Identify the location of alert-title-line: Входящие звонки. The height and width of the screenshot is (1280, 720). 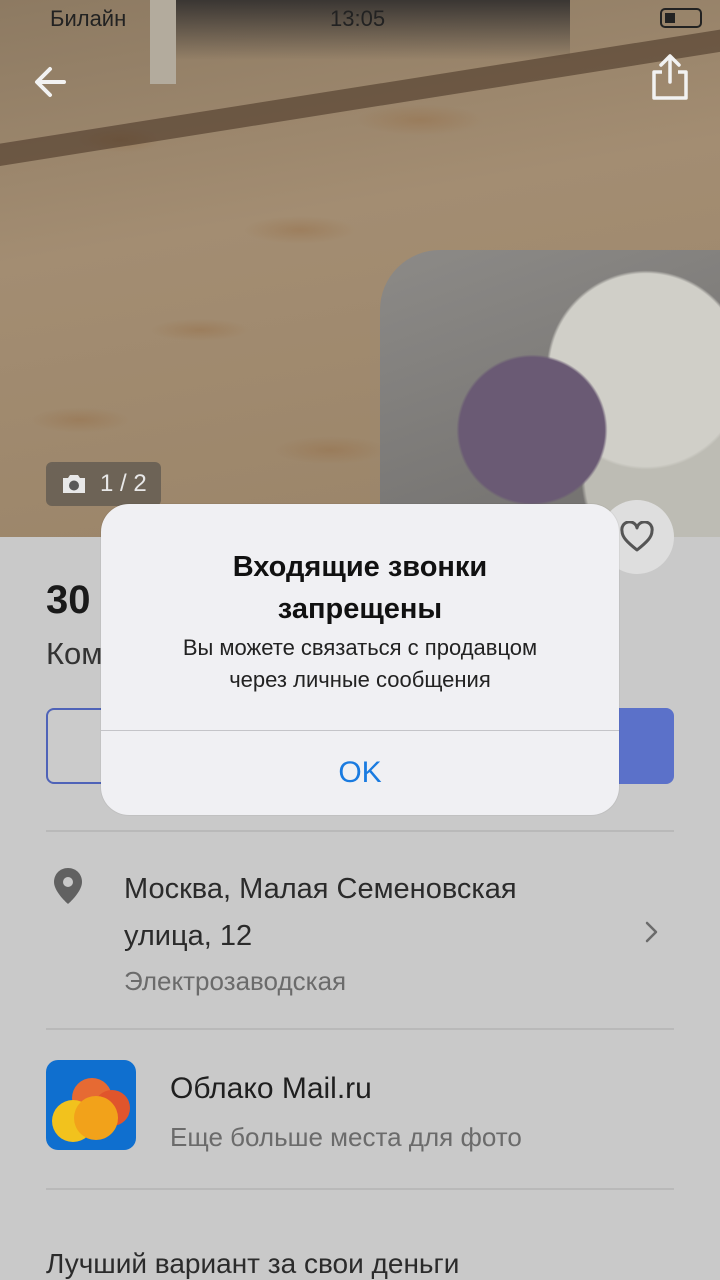
(360, 567).